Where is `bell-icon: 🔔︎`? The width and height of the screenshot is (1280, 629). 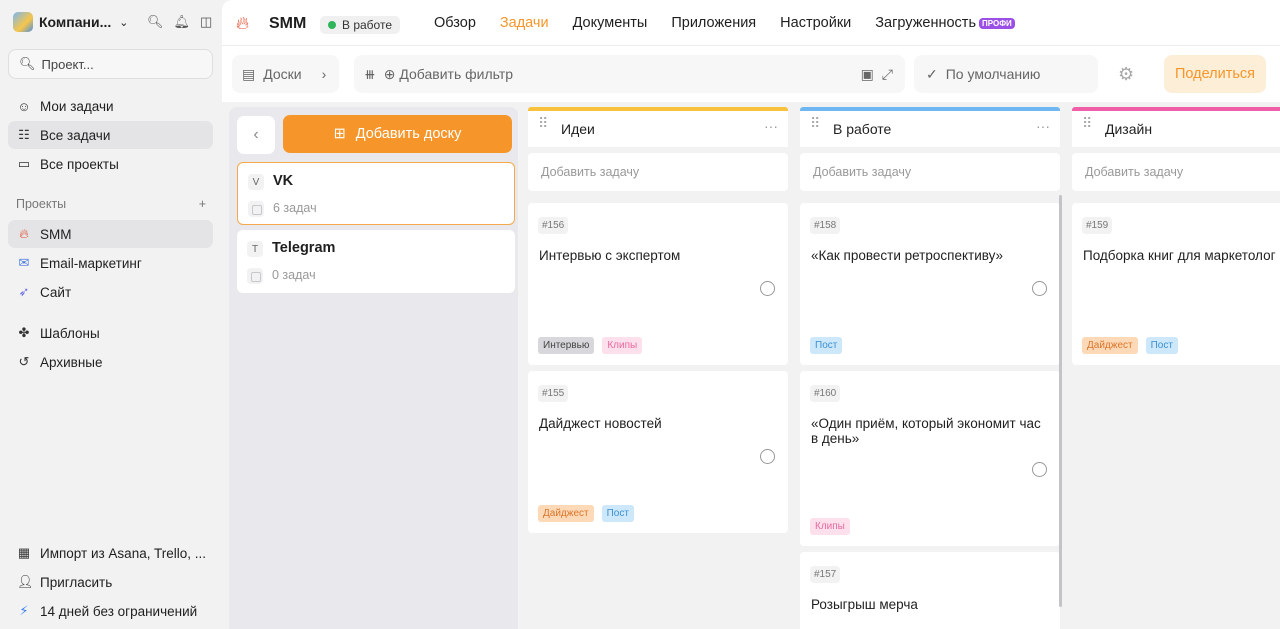
bell-icon: 🔔︎ is located at coordinates (182, 22).